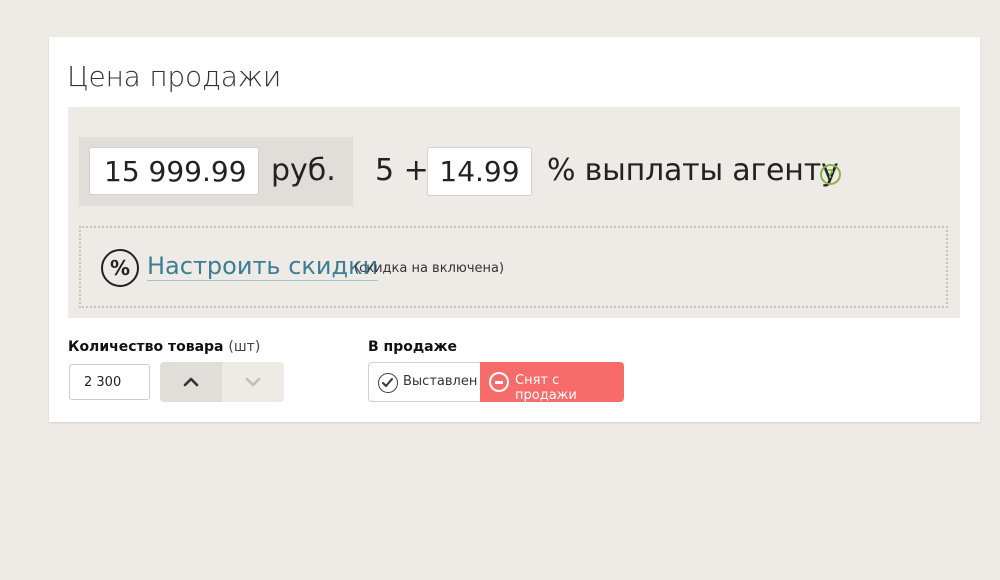 Image resolution: width=1000 pixels, height=580 pixels. What do you see at coordinates (830, 174) in the screenshot?
I see `help-icon: ?` at bounding box center [830, 174].